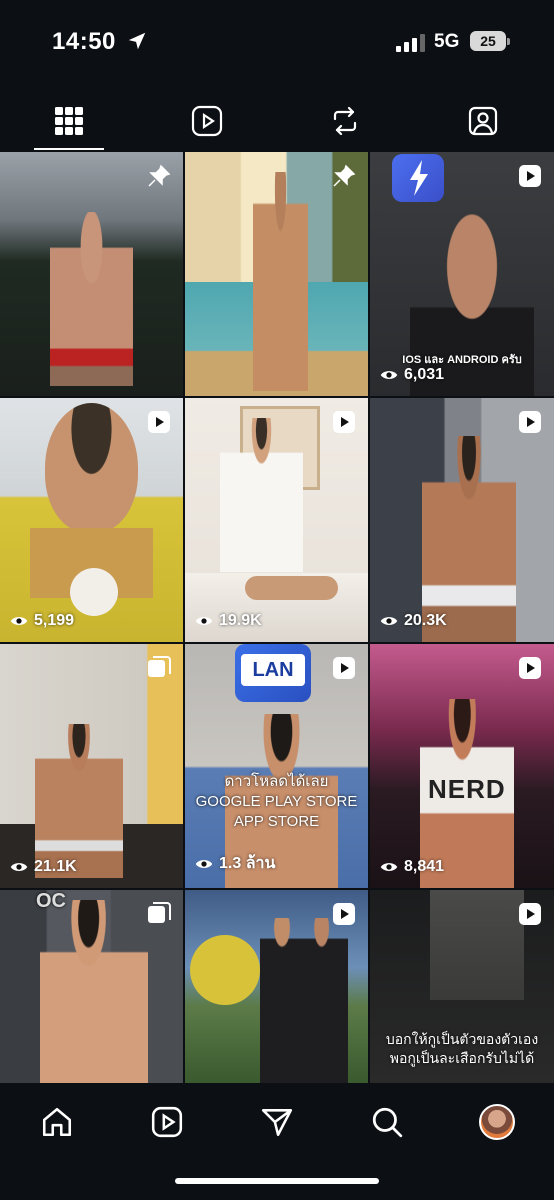 Image resolution: width=554 pixels, height=1200 pixels. Describe the element at coordinates (91, 986) in the screenshot. I see `post-thumbnail: OC` at that location.